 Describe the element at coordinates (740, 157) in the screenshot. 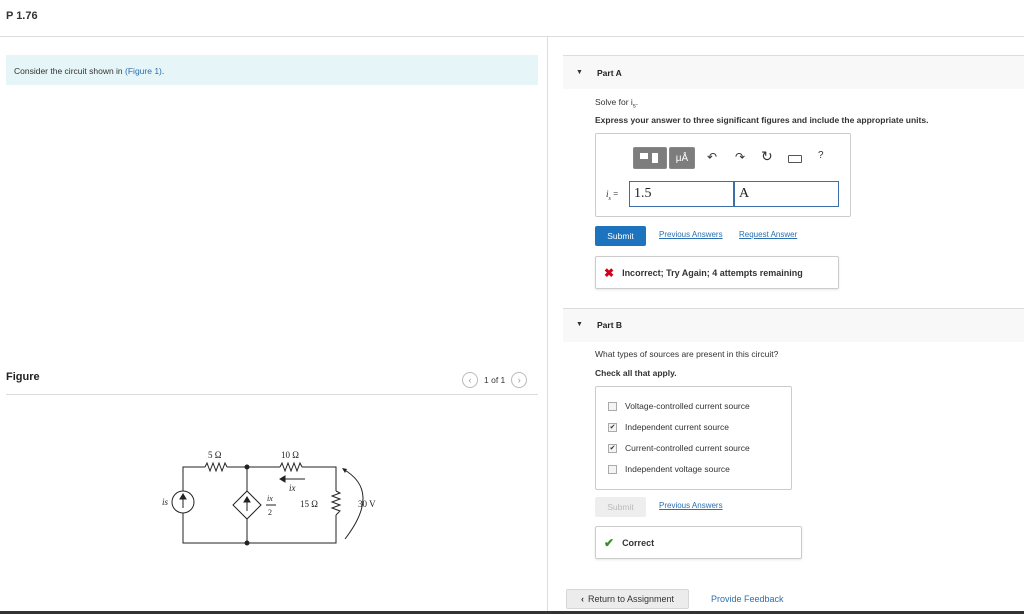

I see `redo-icon: ↷` at that location.